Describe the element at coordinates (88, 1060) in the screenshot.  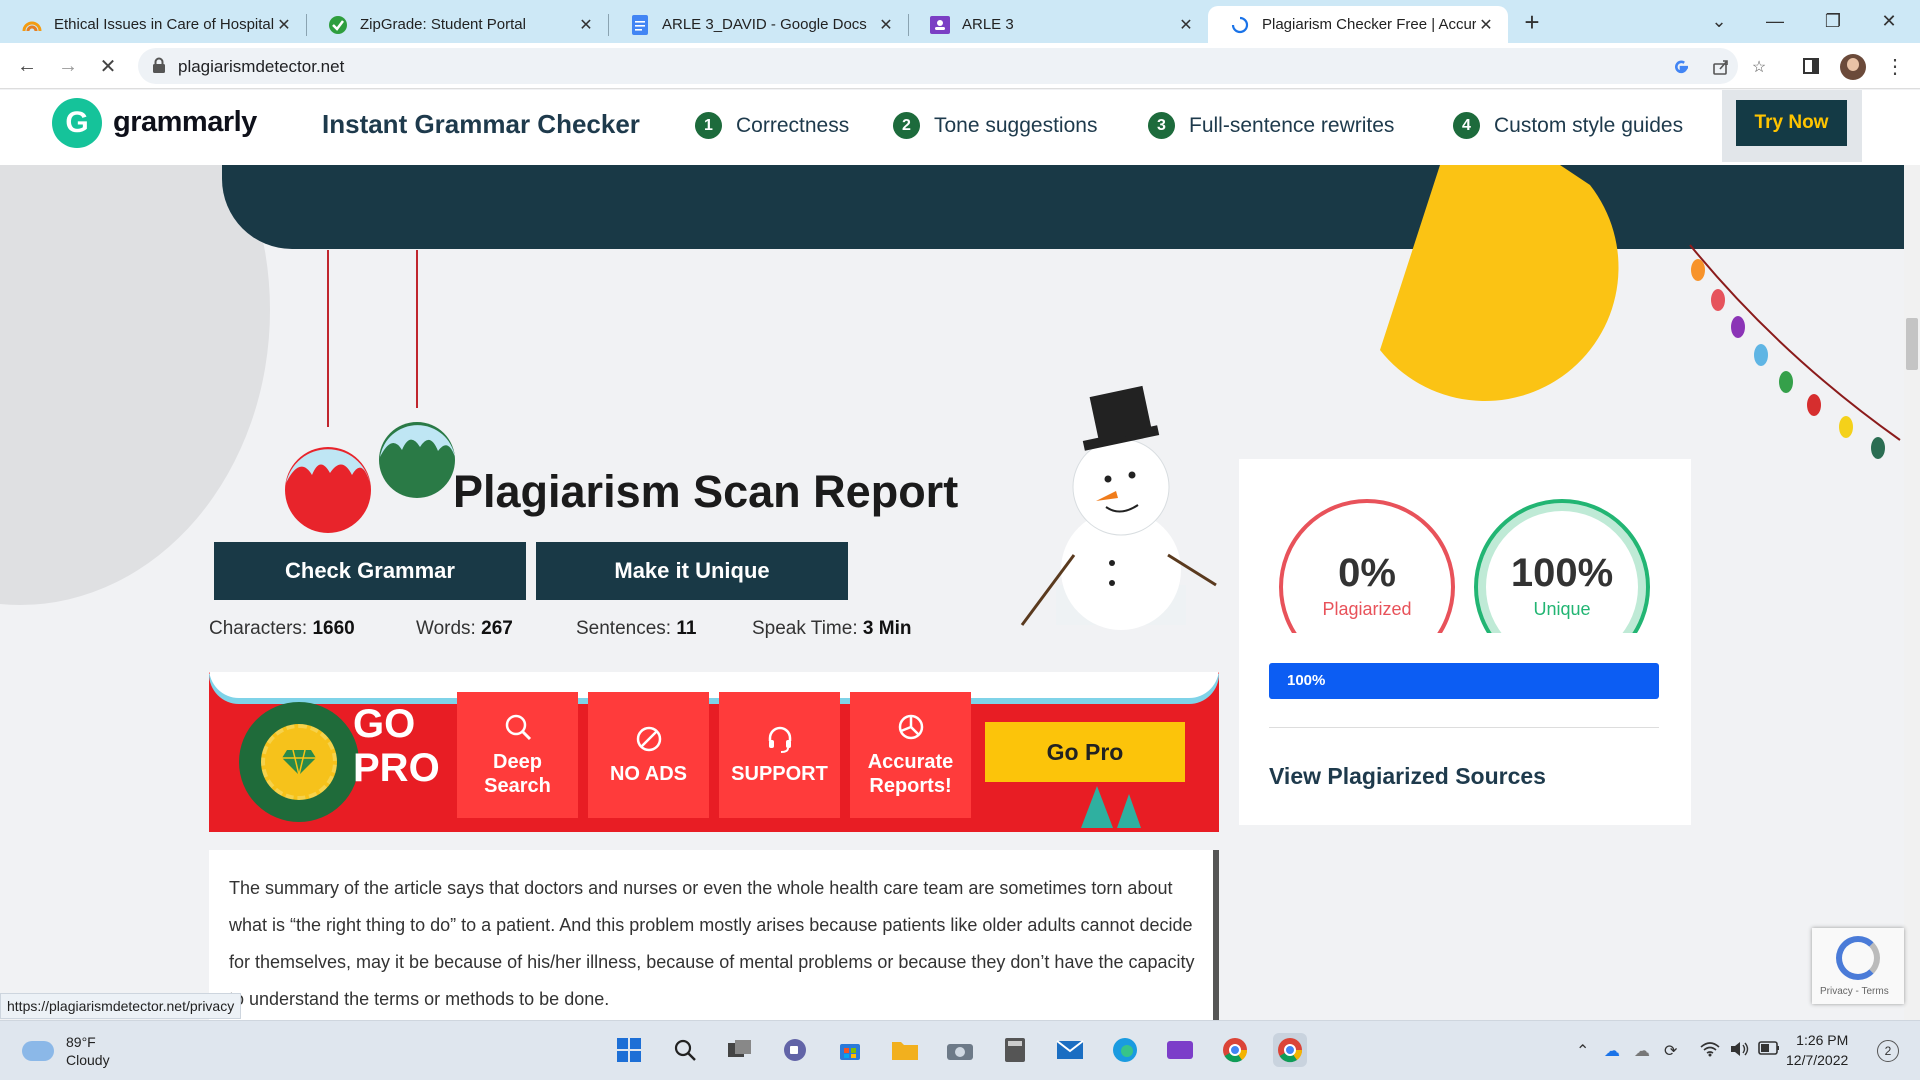
I see `weather-desc: Cloudy` at that location.